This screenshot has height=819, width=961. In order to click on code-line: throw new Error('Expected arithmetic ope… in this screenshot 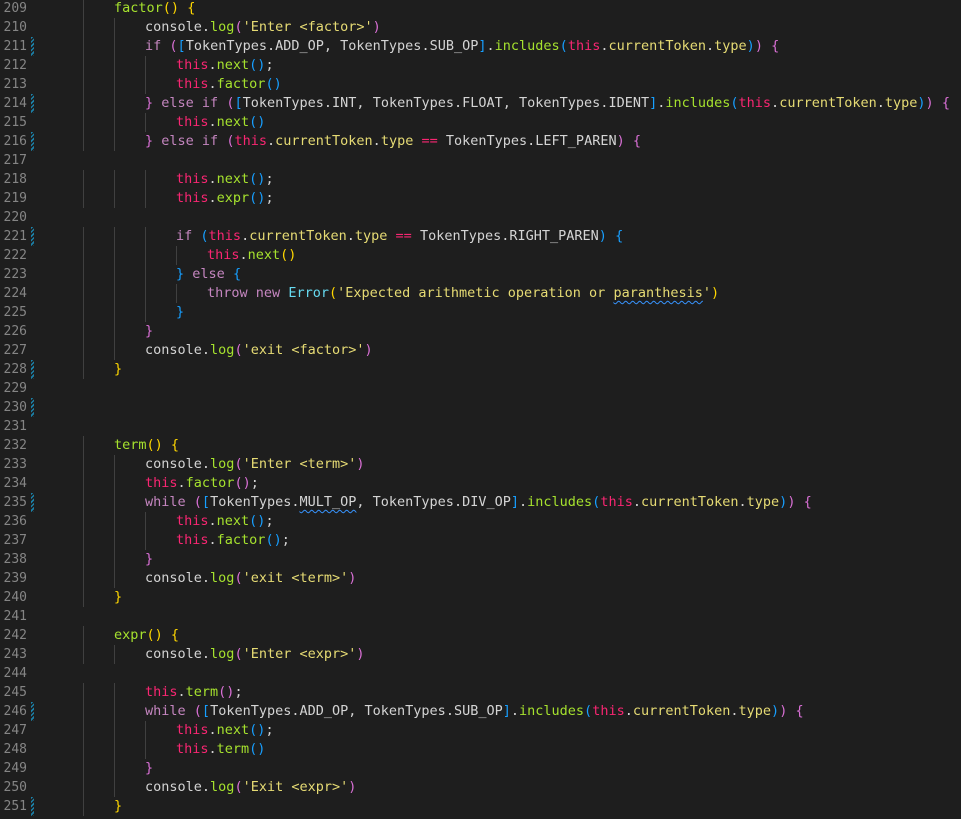, I will do `click(463, 293)`.